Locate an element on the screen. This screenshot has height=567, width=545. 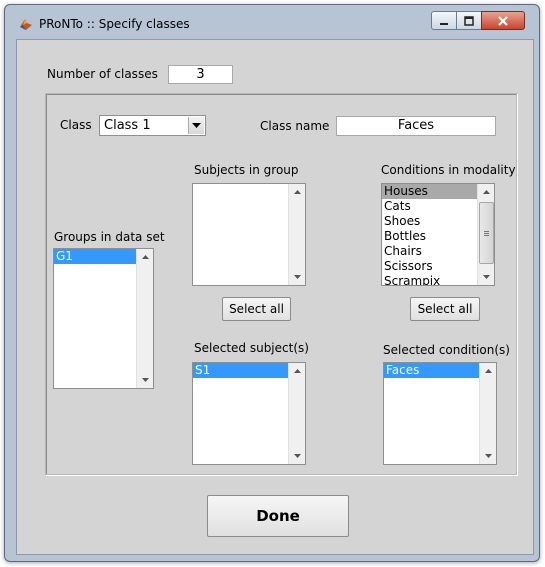
window-title: PRoNTo :: Specify classes is located at coordinates (114, 24).